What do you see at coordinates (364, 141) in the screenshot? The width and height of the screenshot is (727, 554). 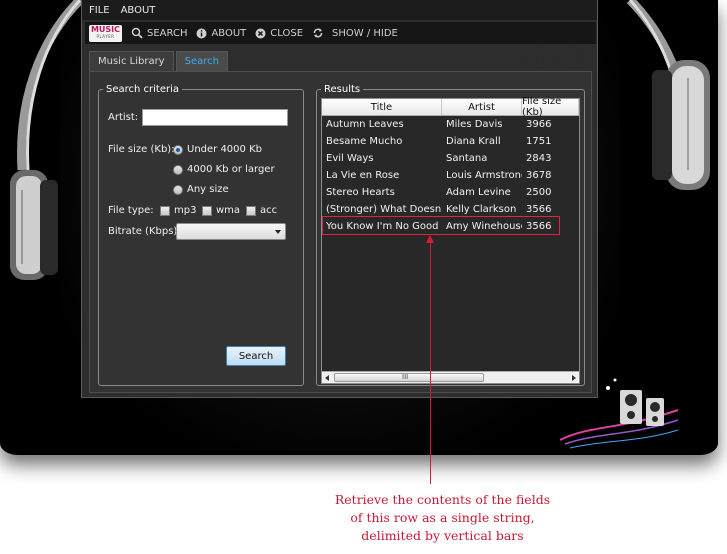 I see `cell-title: Besame Mucho` at bounding box center [364, 141].